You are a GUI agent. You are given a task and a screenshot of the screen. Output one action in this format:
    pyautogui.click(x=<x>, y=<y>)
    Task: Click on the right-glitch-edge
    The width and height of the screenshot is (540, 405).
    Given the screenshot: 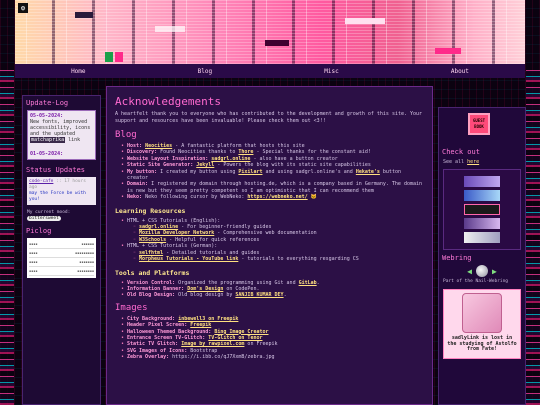 What is the action you would take?
    pyautogui.click(x=533, y=237)
    